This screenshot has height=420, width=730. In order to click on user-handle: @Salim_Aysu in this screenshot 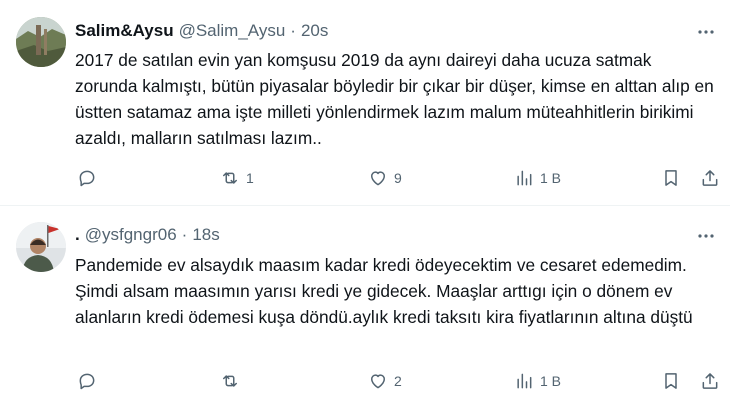, I will do `click(232, 31)`.